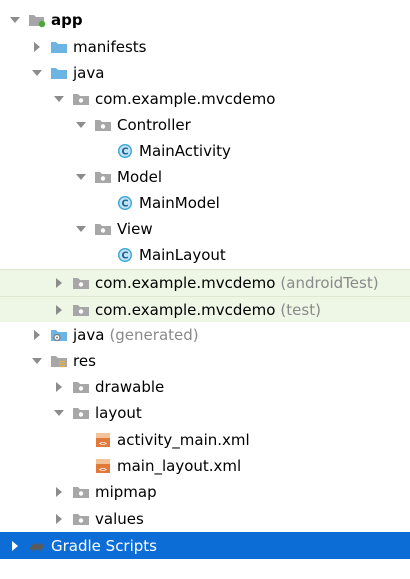 Image resolution: width=410 pixels, height=579 pixels. What do you see at coordinates (135, 229) in the screenshot?
I see `tree-label: View` at bounding box center [135, 229].